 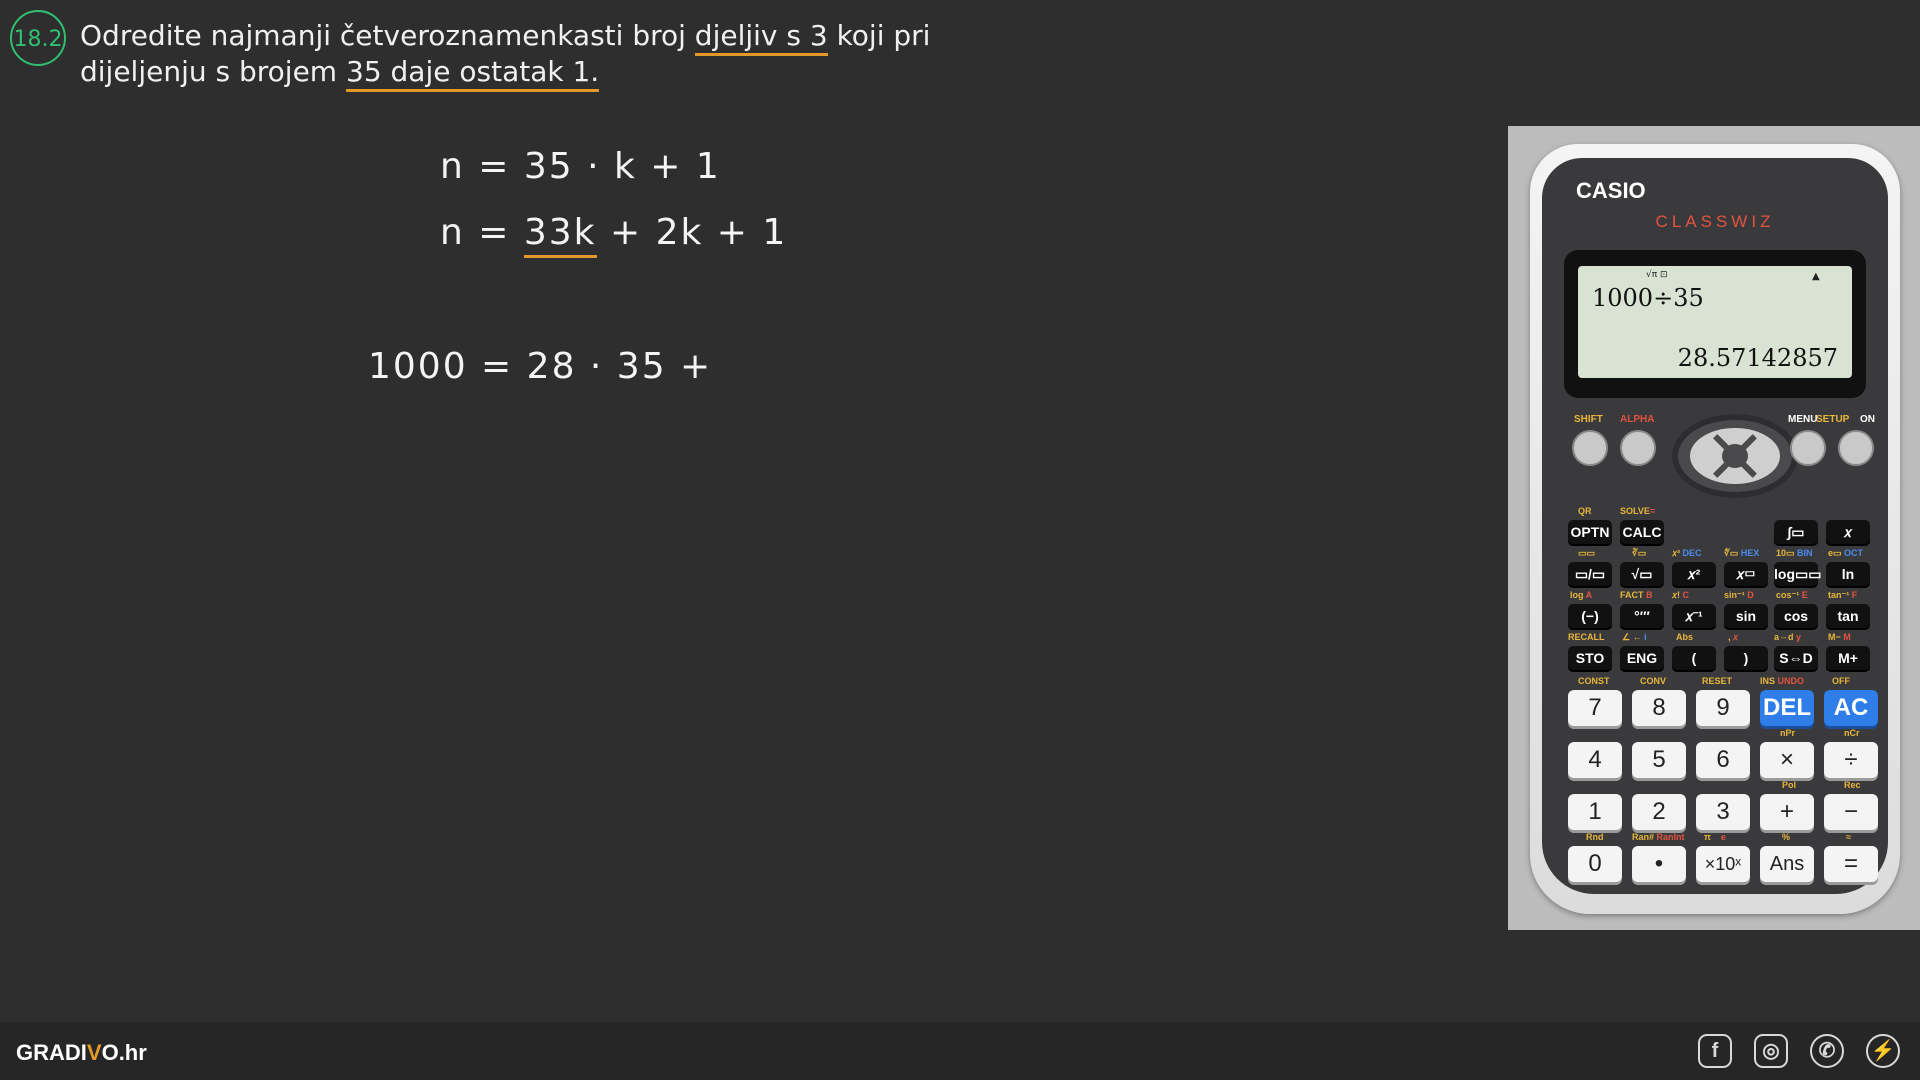 What do you see at coordinates (1746, 574) in the screenshot?
I see `power-key: 𝑥▭` at bounding box center [1746, 574].